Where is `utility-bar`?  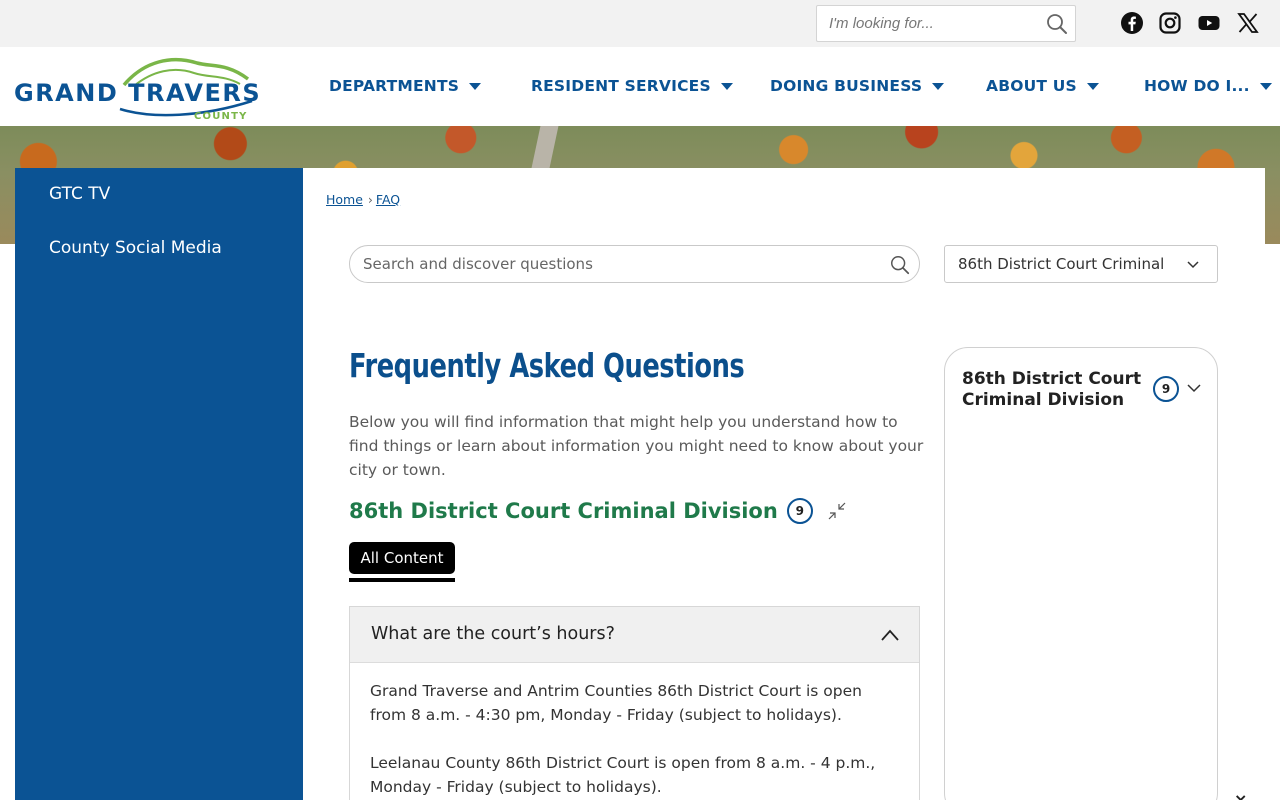
utility-bar is located at coordinates (640, 23).